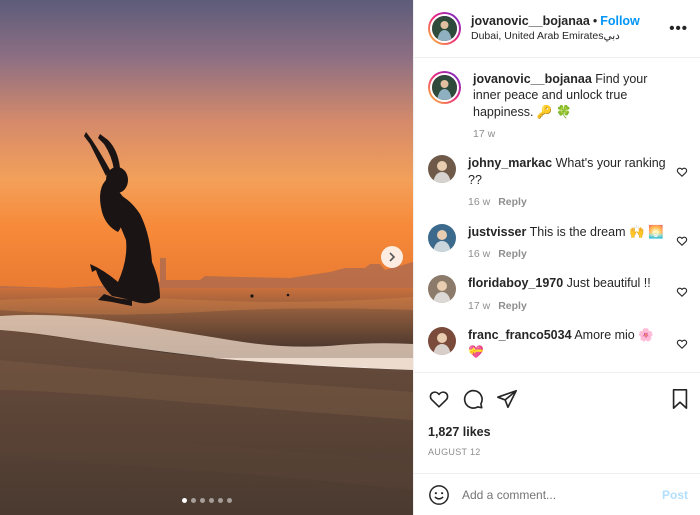 The image size is (700, 515). Describe the element at coordinates (569, 36) in the screenshot. I see `post-location: Dubai, United Arab Emiratesدبي` at that location.